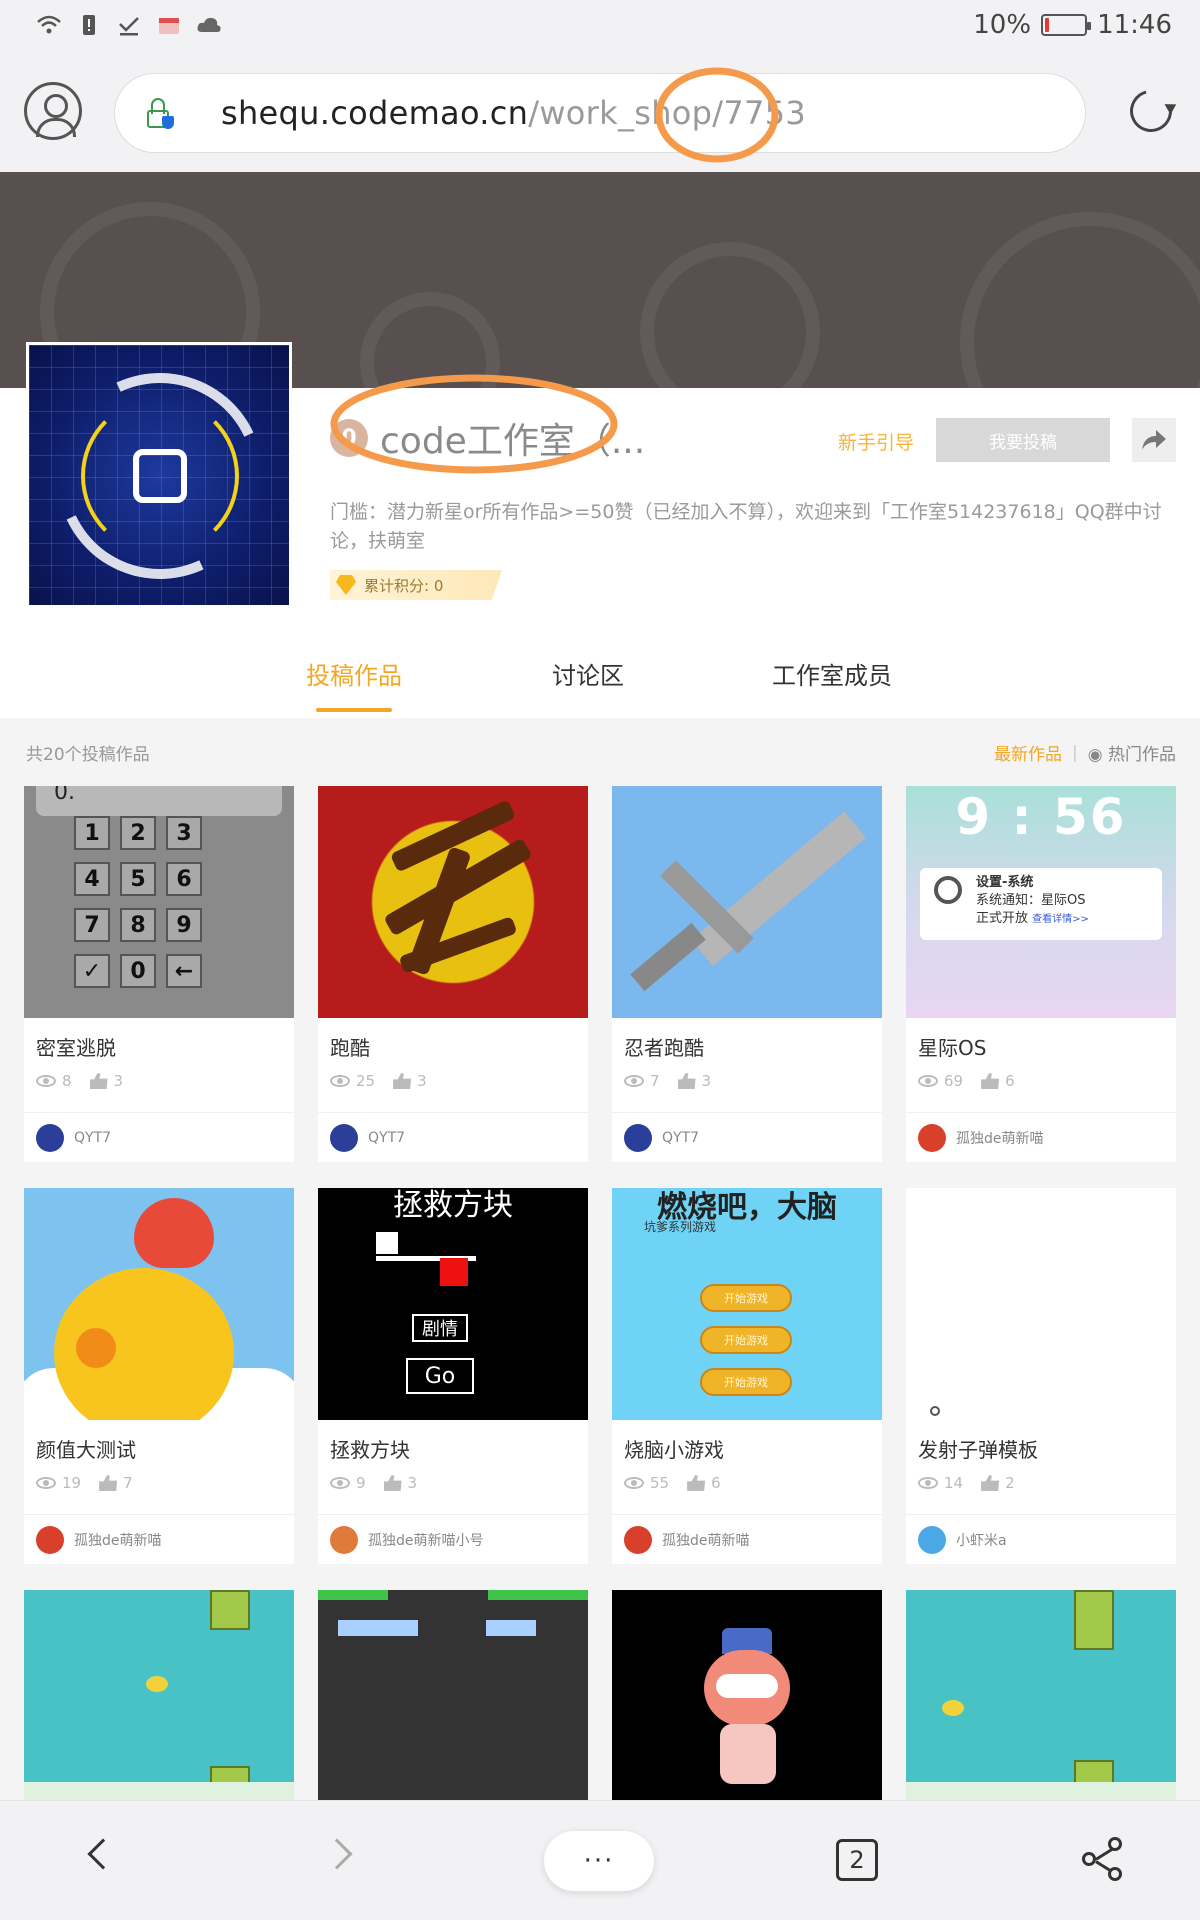  Describe the element at coordinates (92, 833) in the screenshot. I see `calc-key: 1` at that location.